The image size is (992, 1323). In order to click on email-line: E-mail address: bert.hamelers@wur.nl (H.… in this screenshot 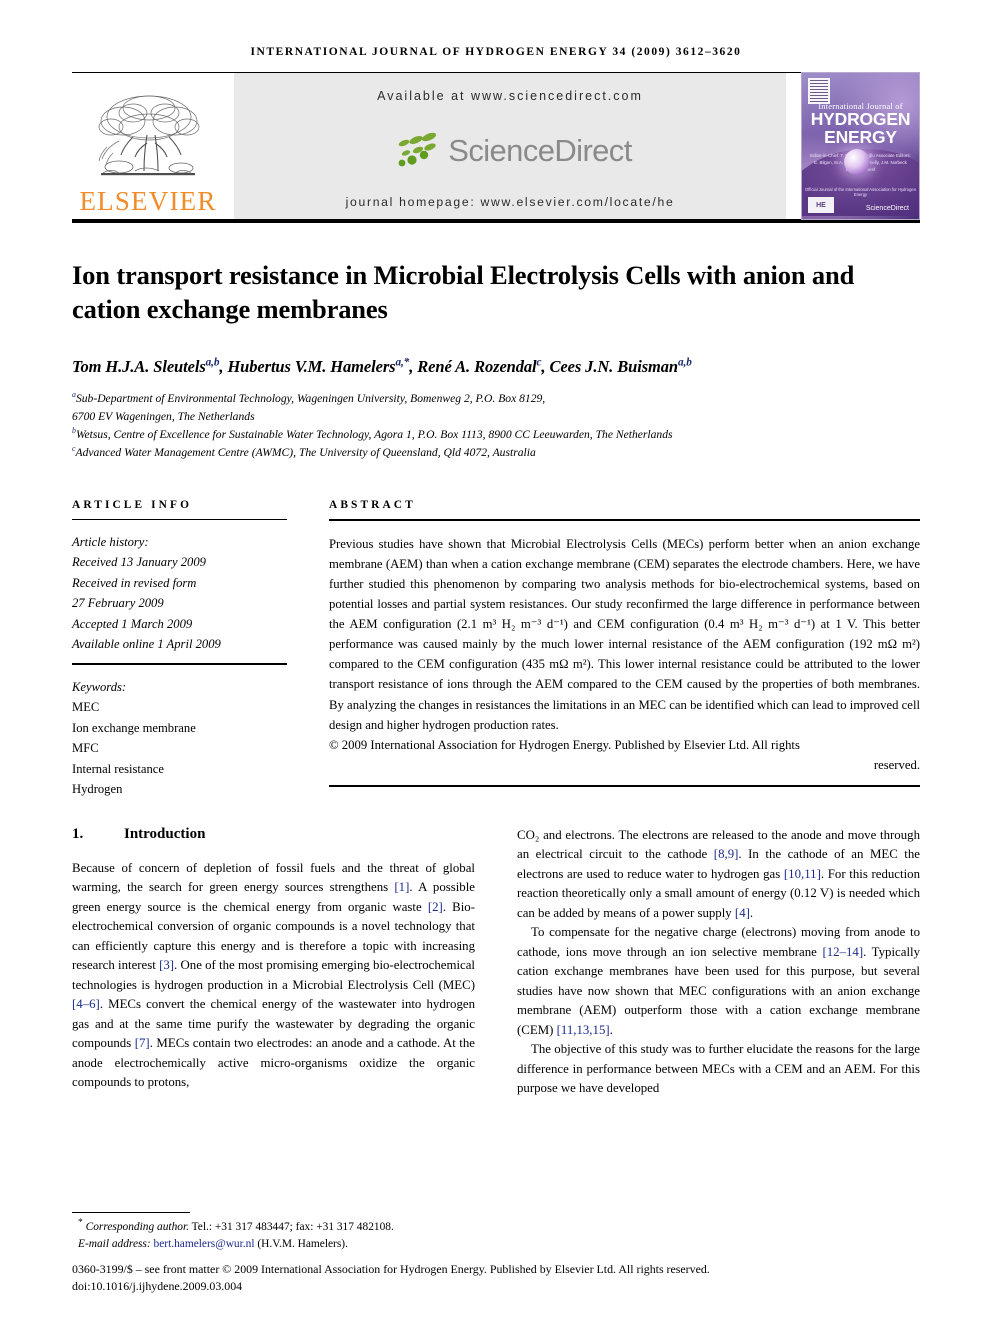, I will do `click(496, 1244)`.